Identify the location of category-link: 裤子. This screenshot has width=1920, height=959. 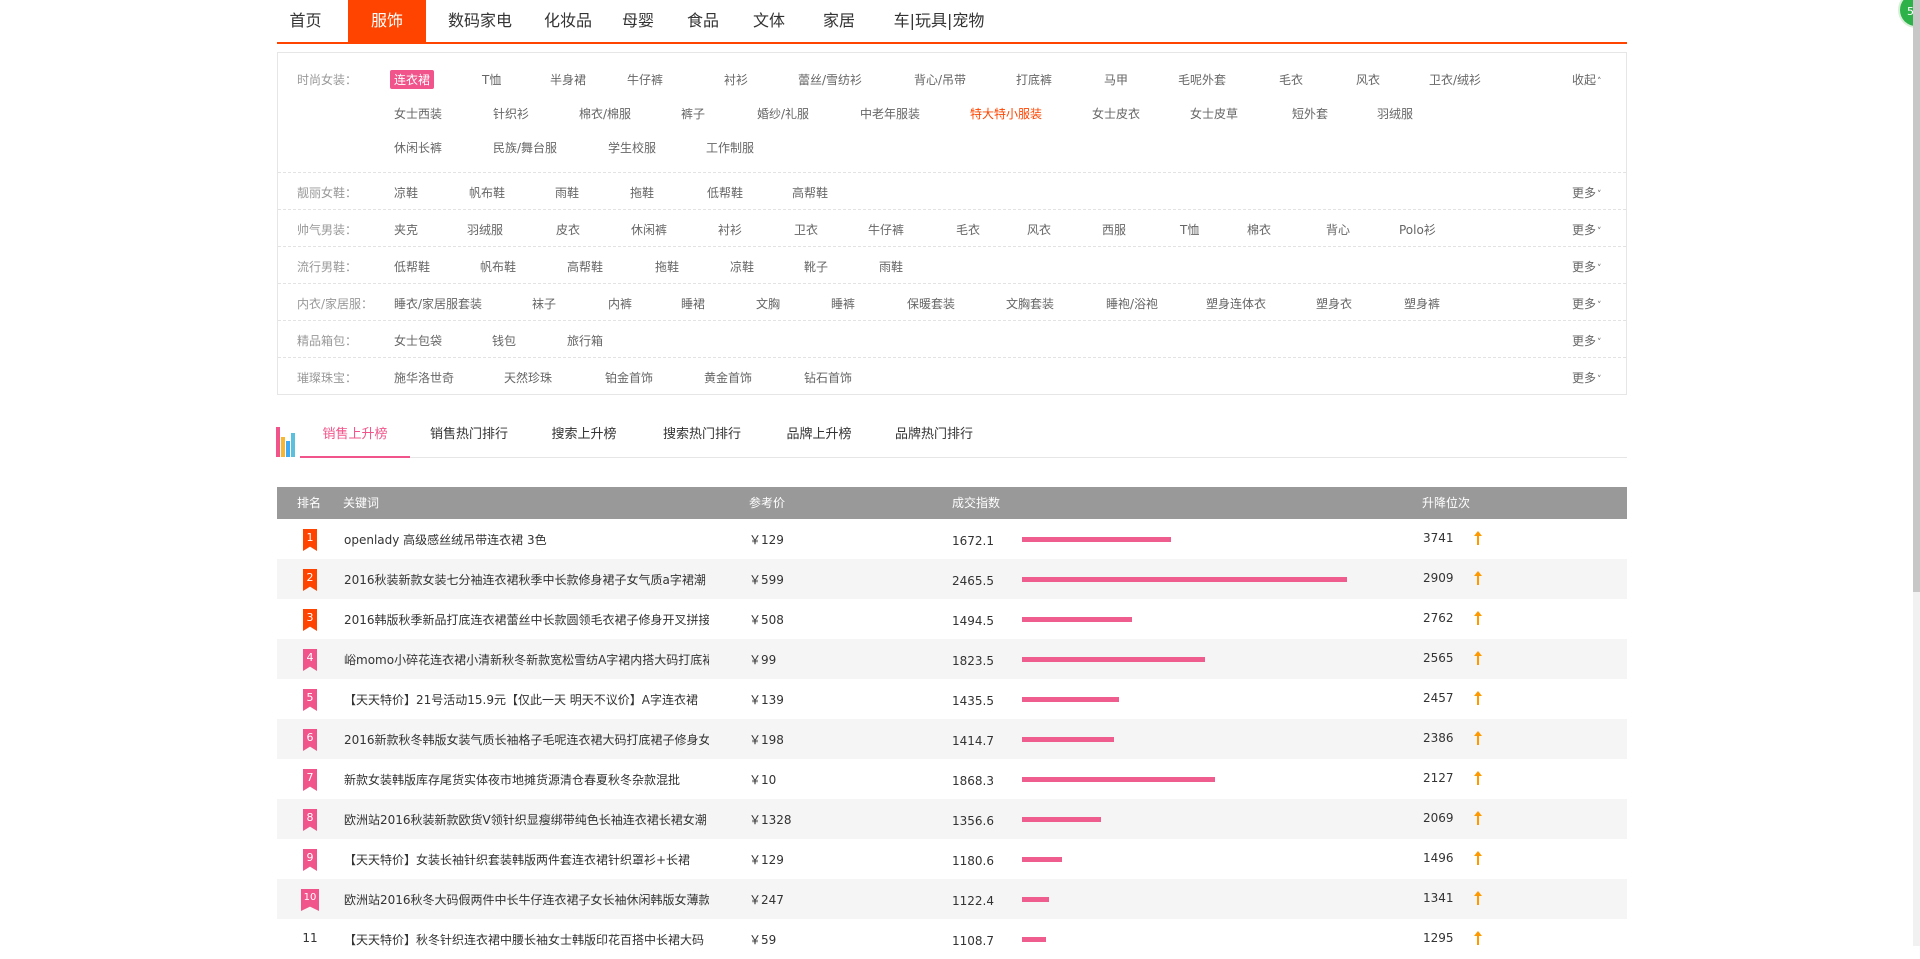
(693, 113).